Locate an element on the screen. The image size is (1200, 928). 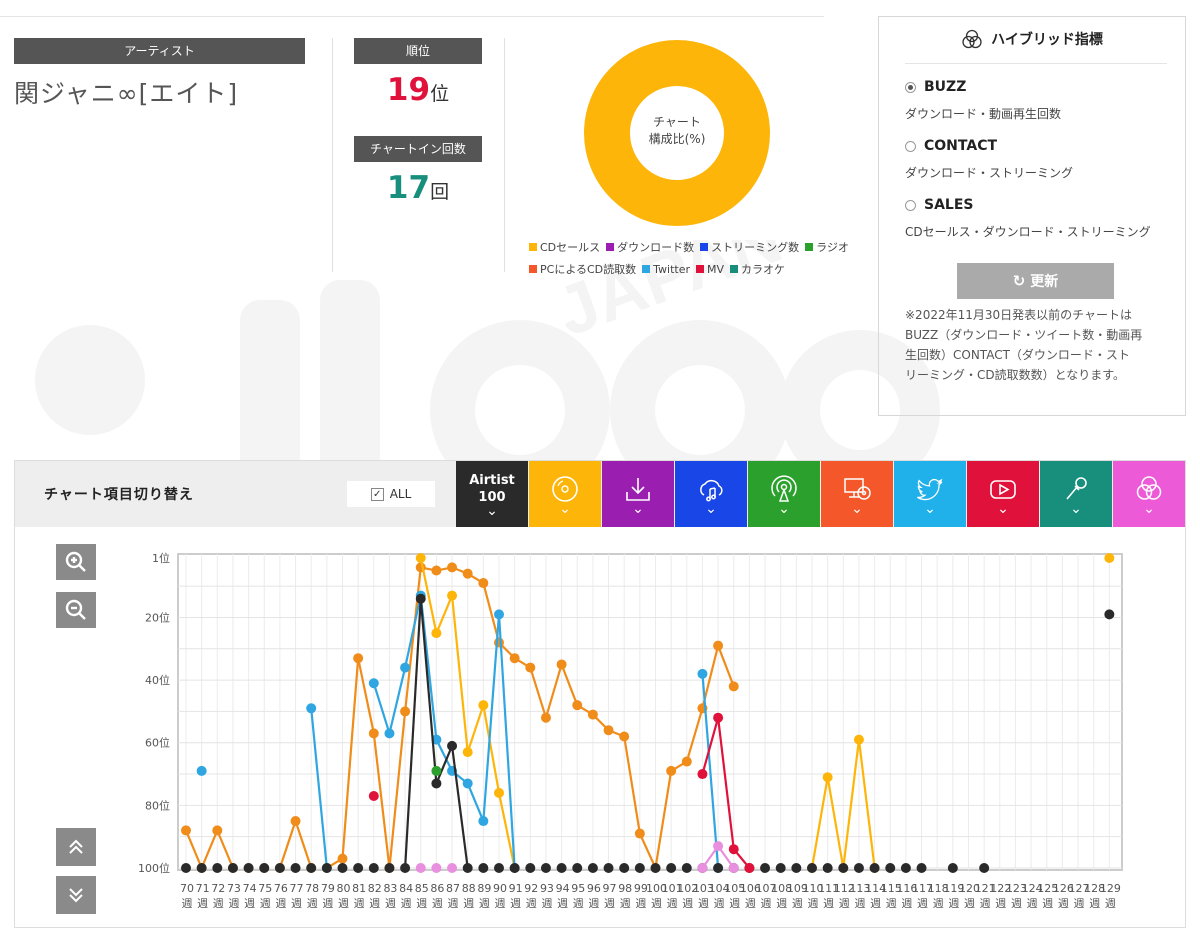
x-tick-label: 78 is located at coordinates (312, 888).